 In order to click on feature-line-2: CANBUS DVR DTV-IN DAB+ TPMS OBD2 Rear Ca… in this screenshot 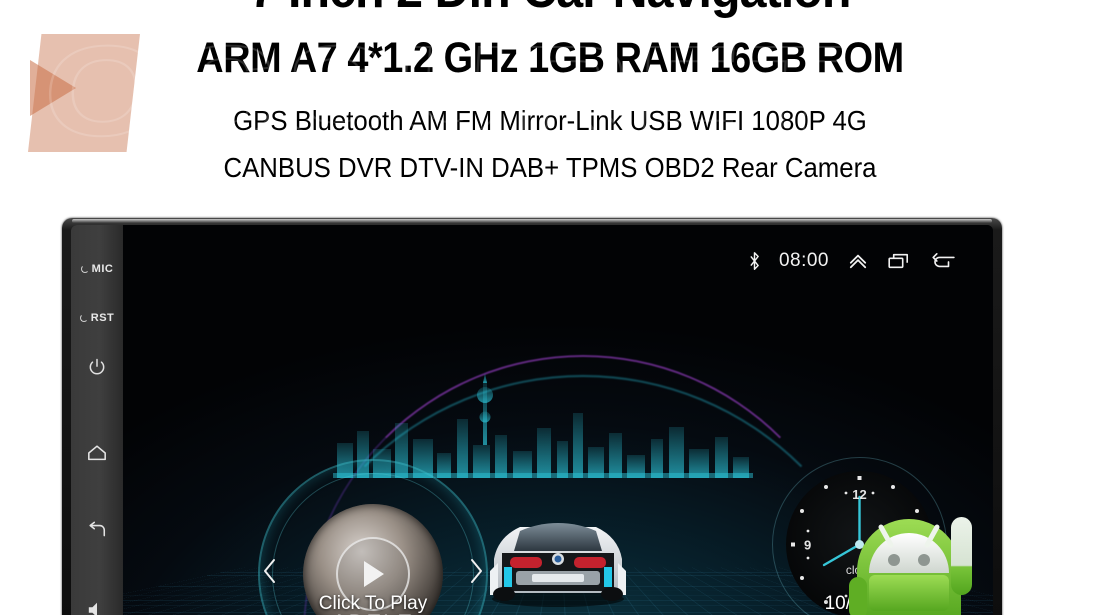, I will do `click(550, 167)`.